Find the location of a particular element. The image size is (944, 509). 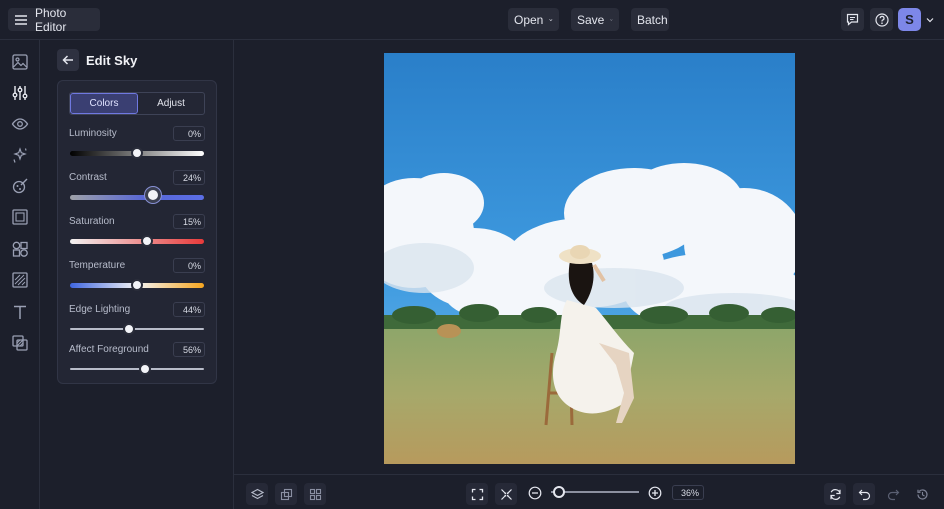

help-icon is located at coordinates (881, 19).